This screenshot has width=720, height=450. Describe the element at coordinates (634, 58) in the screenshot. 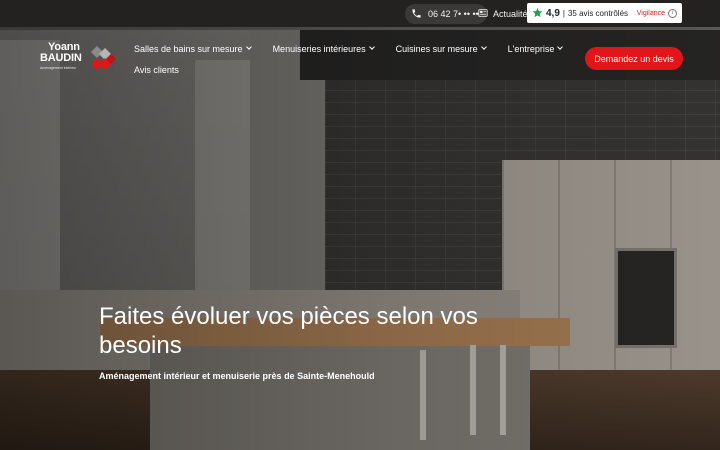

I see `quote-request-button: Demandez un devis` at that location.